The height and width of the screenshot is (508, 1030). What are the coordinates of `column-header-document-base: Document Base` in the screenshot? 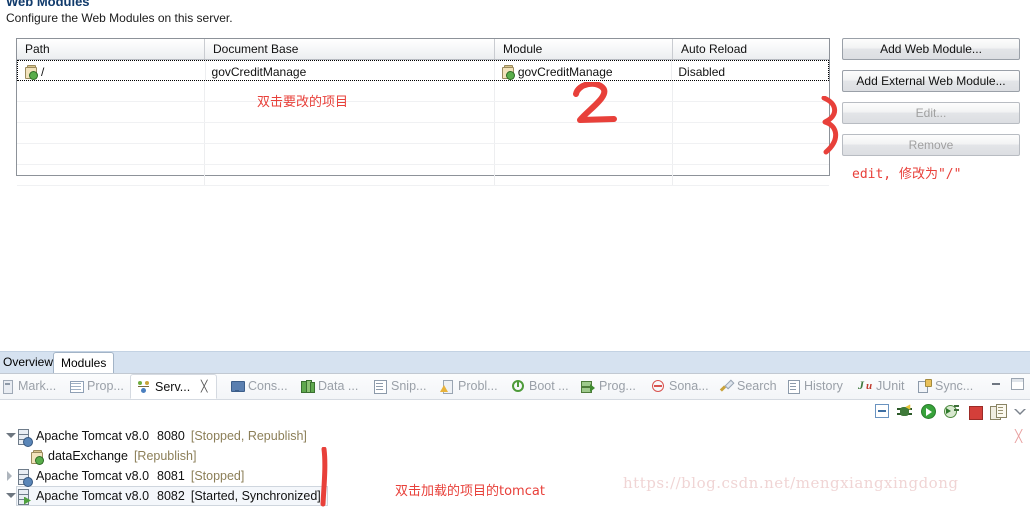 It's located at (350, 49).